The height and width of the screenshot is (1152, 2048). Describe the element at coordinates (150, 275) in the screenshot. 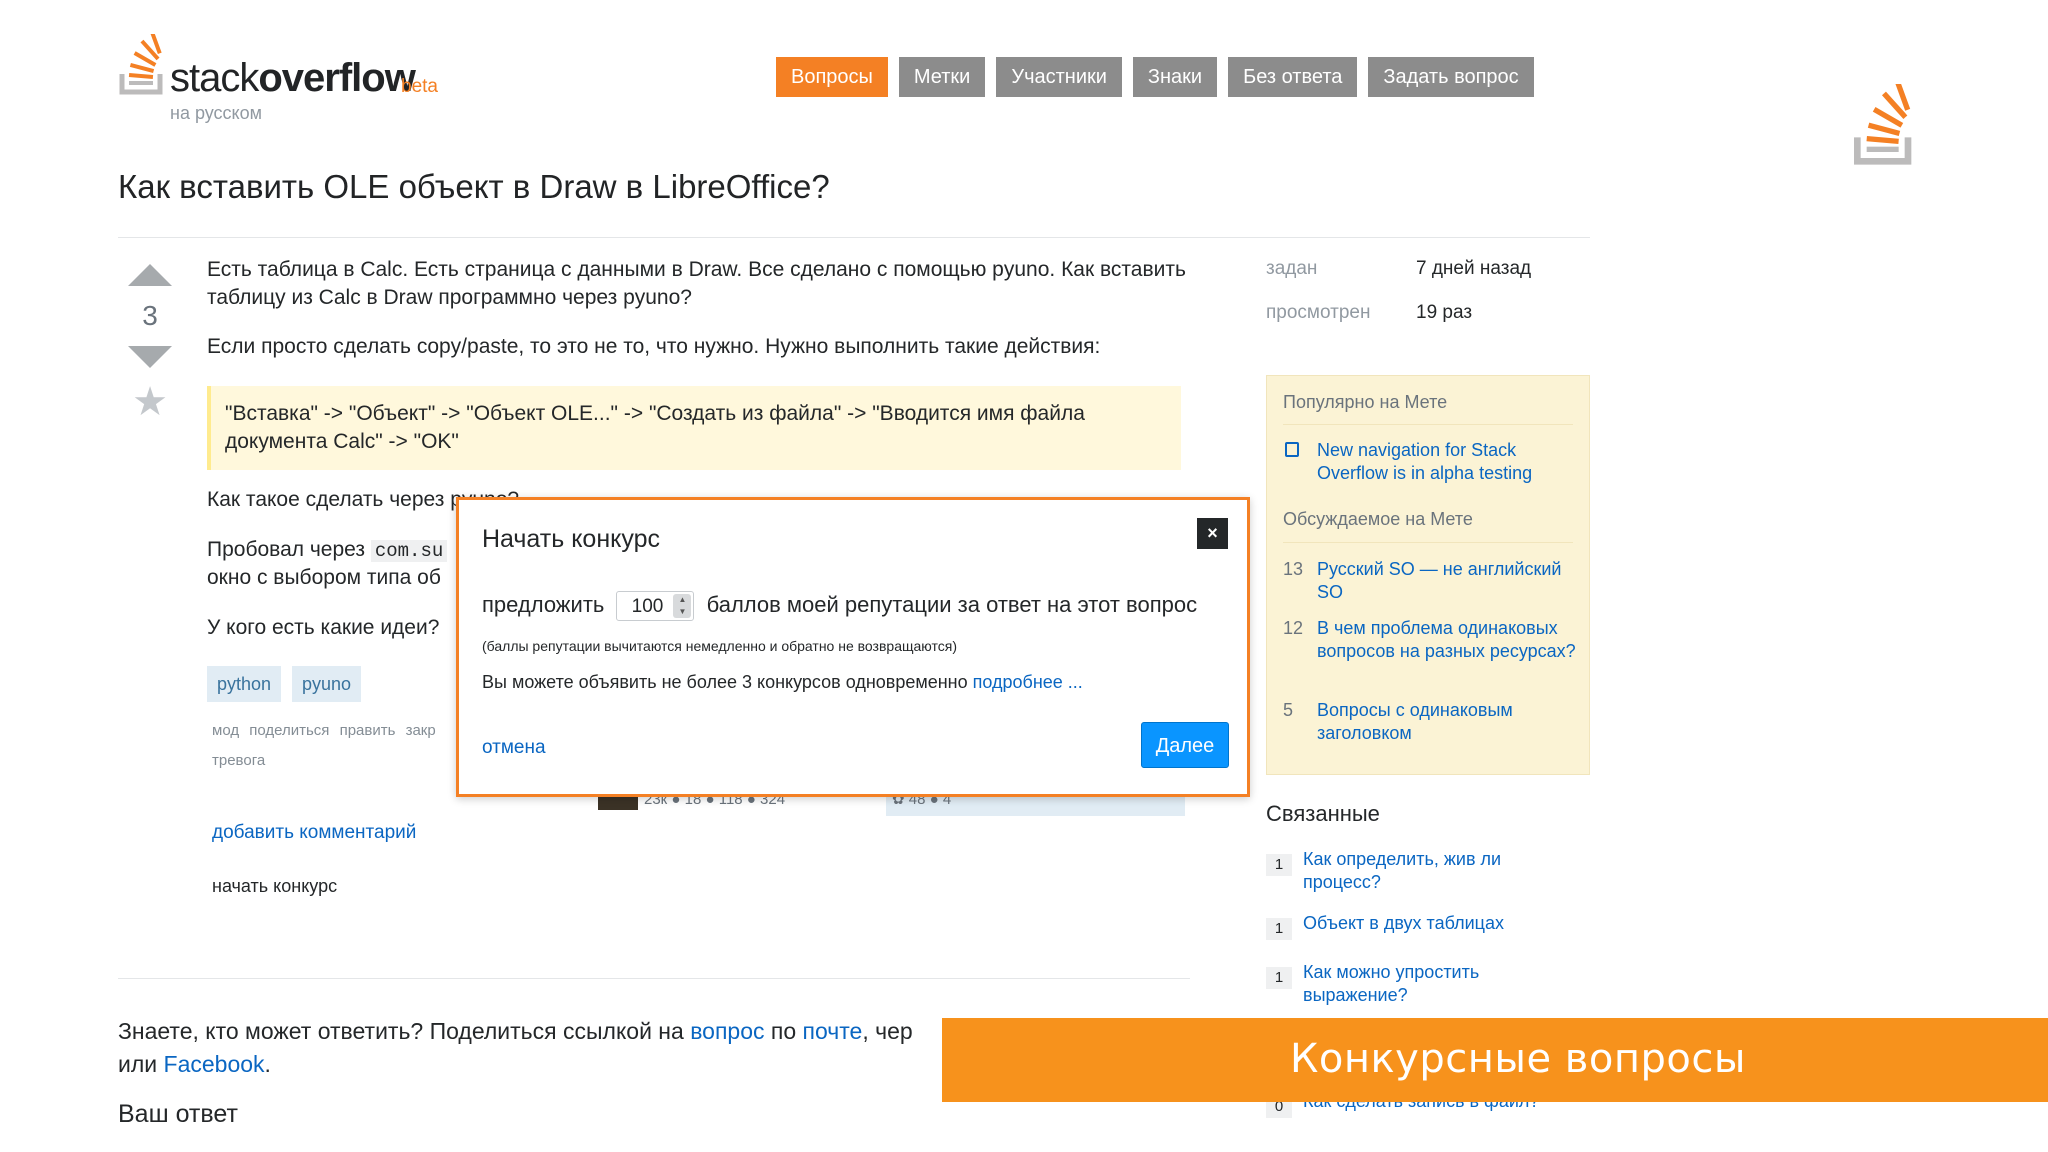

I see `upvote-icon` at that location.